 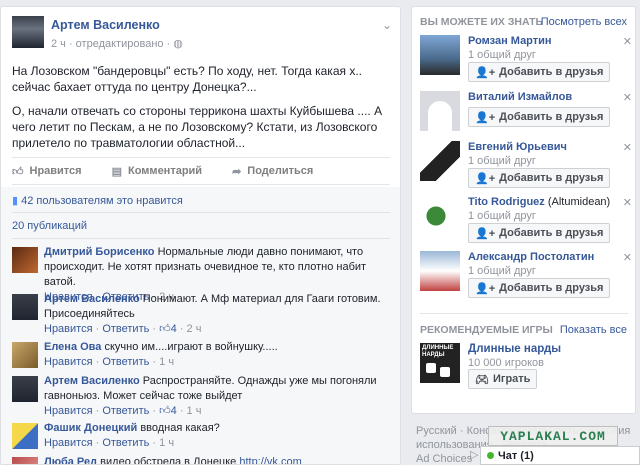 What do you see at coordinates (157, 171) in the screenshot?
I see `comment-button: ▤ Комментарий` at bounding box center [157, 171].